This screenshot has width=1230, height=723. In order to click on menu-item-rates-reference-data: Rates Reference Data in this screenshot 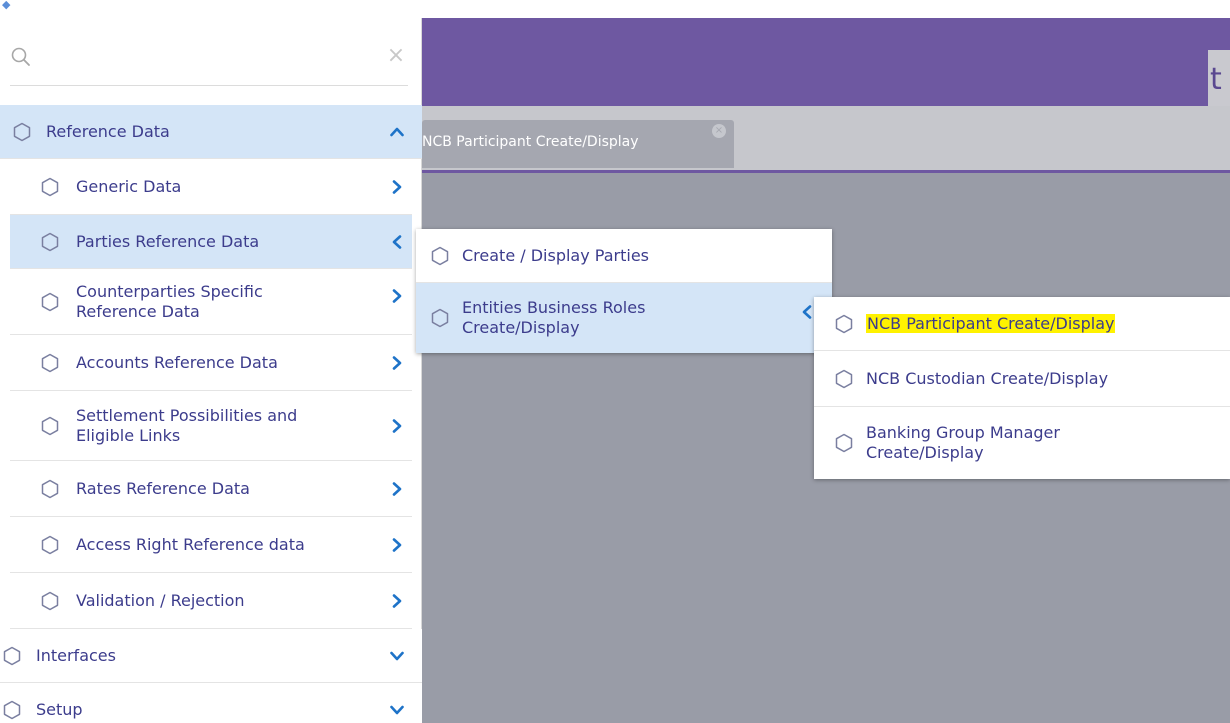, I will do `click(211, 489)`.